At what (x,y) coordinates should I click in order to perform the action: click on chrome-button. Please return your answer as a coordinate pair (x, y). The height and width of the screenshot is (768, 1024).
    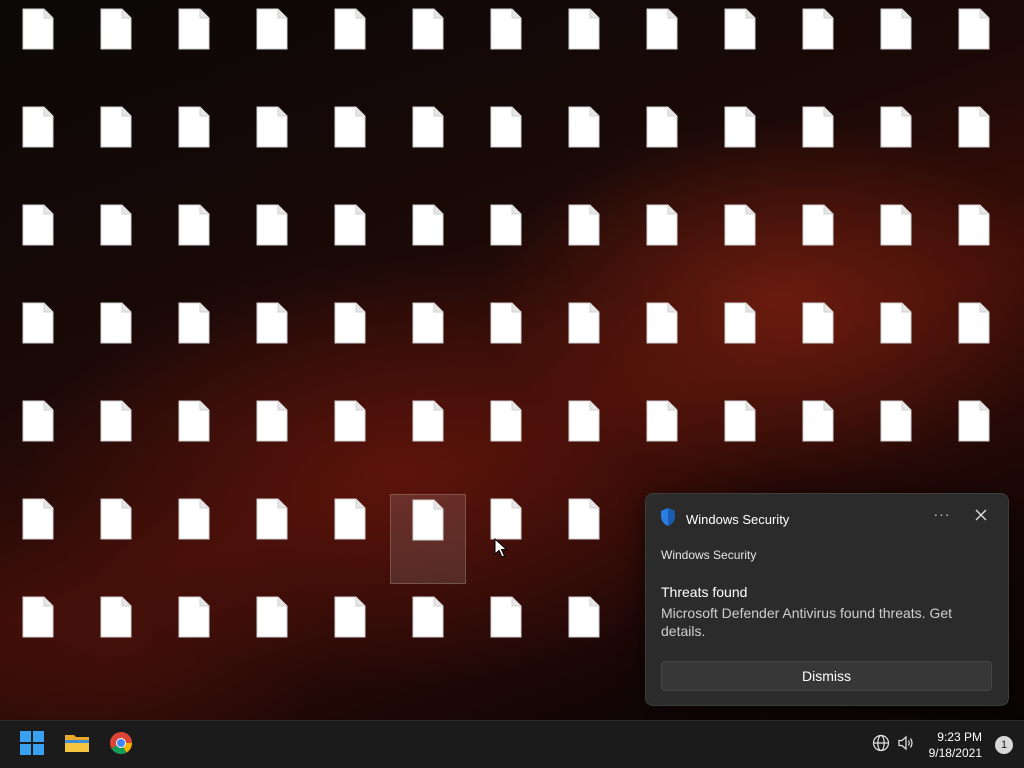
    Looking at the image, I should click on (121, 745).